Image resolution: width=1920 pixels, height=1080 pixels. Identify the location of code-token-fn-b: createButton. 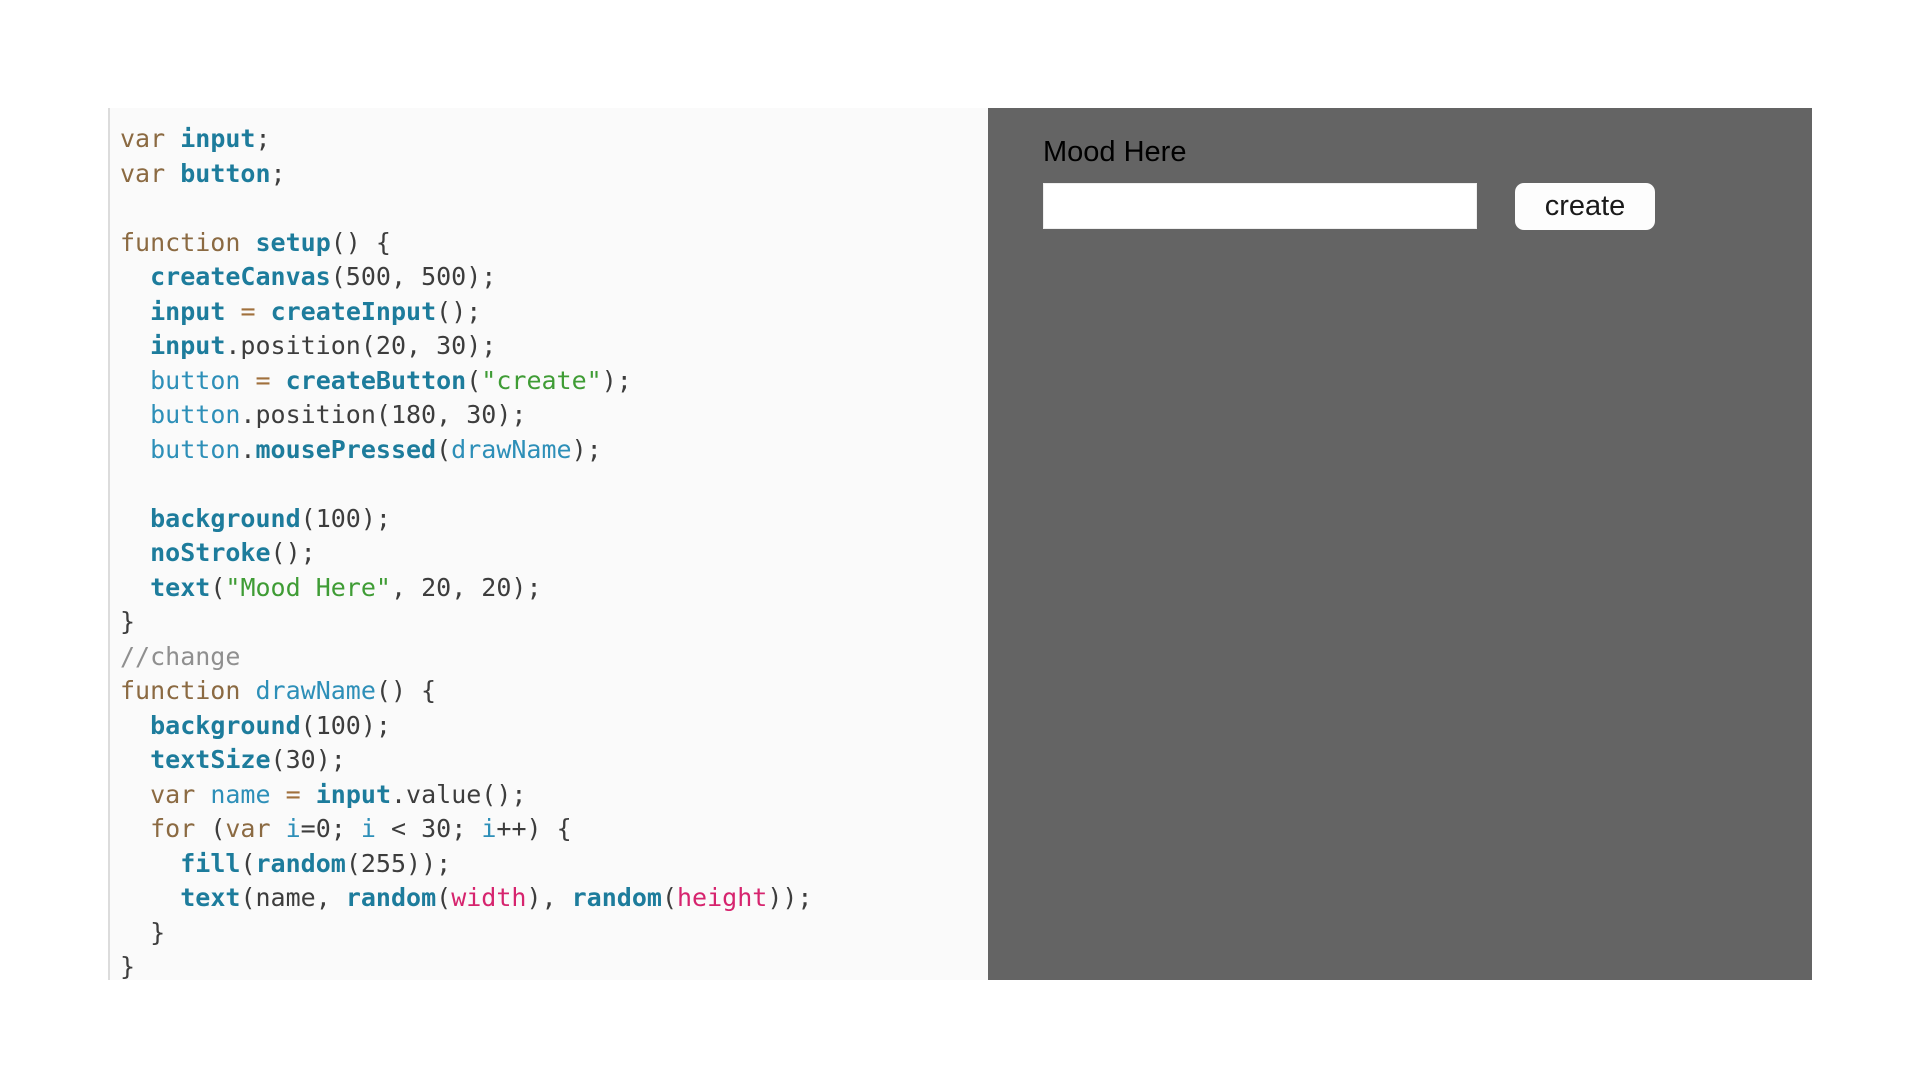
(376, 380).